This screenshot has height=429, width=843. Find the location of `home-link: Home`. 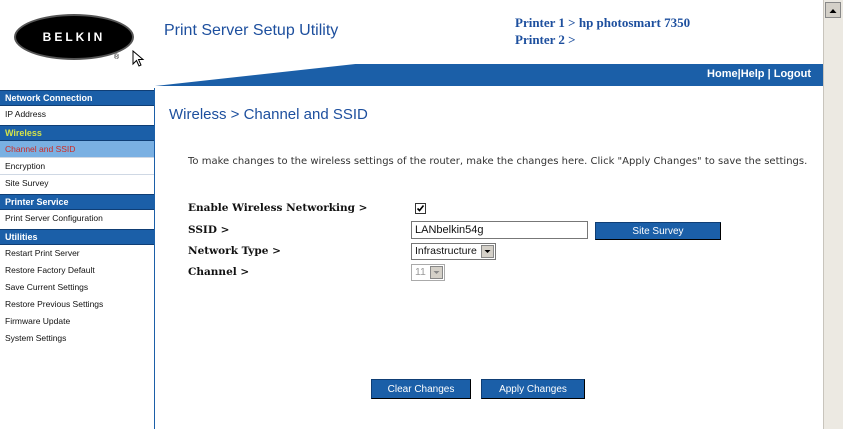

home-link: Home is located at coordinates (722, 74).